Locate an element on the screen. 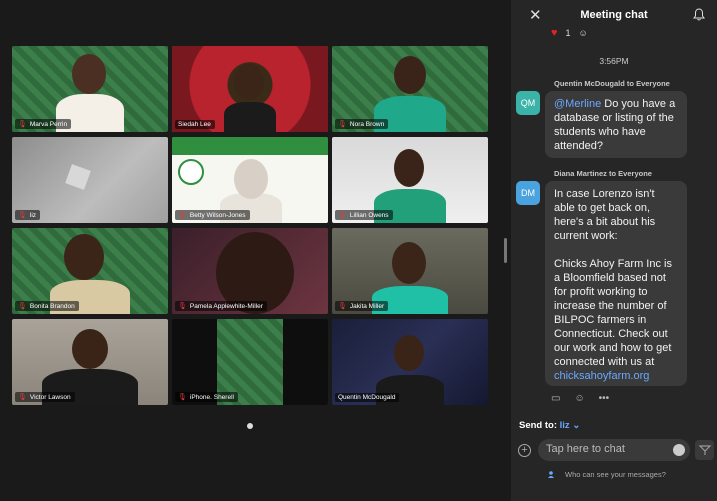 This screenshot has width=717, height=501. name-tag: 🎙 Betty Wilson-Jones is located at coordinates (212, 215).